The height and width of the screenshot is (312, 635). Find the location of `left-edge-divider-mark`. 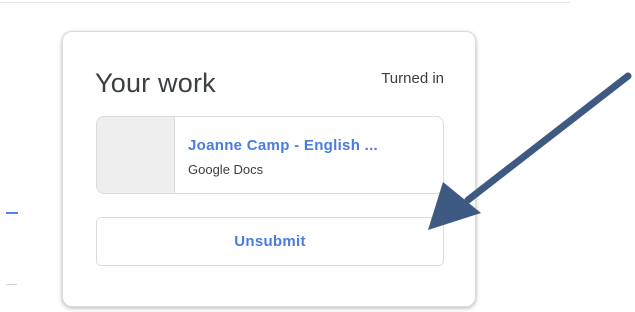

left-edge-divider-mark is located at coordinates (11, 284).